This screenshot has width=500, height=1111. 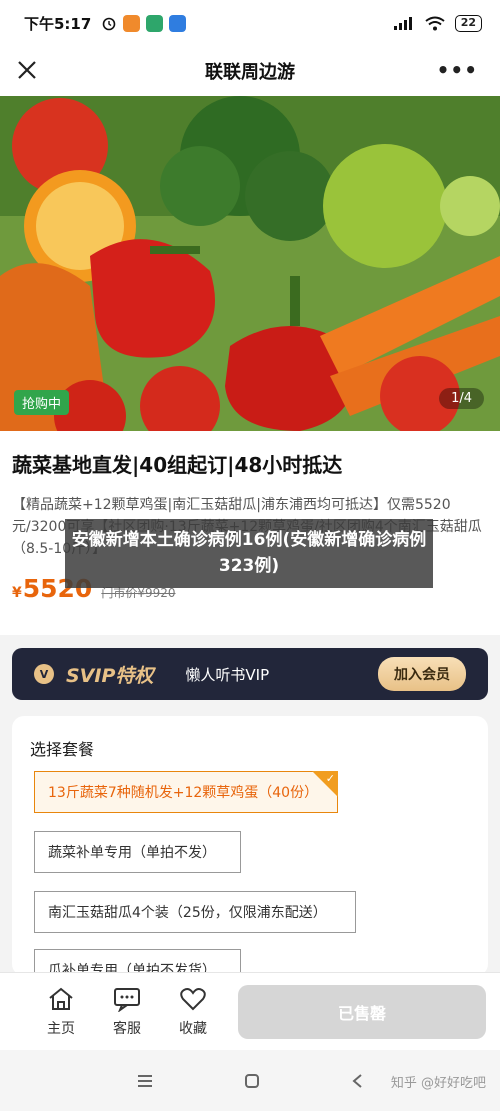 What do you see at coordinates (61, 1012) in the screenshot?
I see `tab-home: 主页` at bounding box center [61, 1012].